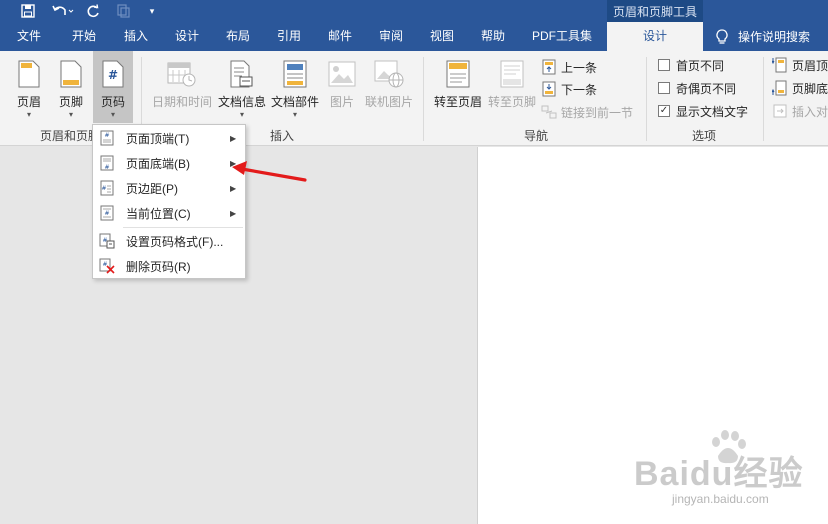 The height and width of the screenshot is (524, 828). Describe the element at coordinates (70, 136) in the screenshot. I see `group-label-header-footer: 页眉和页脚` at that location.